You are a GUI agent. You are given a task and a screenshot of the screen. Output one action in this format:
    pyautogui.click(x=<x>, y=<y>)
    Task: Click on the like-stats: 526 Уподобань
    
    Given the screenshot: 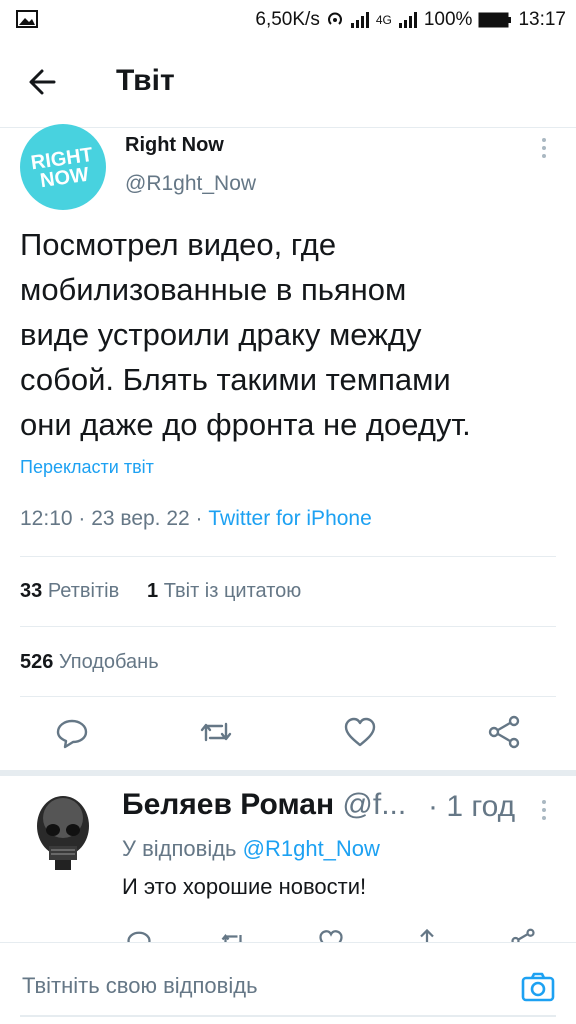 What is the action you would take?
    pyautogui.click(x=89, y=662)
    